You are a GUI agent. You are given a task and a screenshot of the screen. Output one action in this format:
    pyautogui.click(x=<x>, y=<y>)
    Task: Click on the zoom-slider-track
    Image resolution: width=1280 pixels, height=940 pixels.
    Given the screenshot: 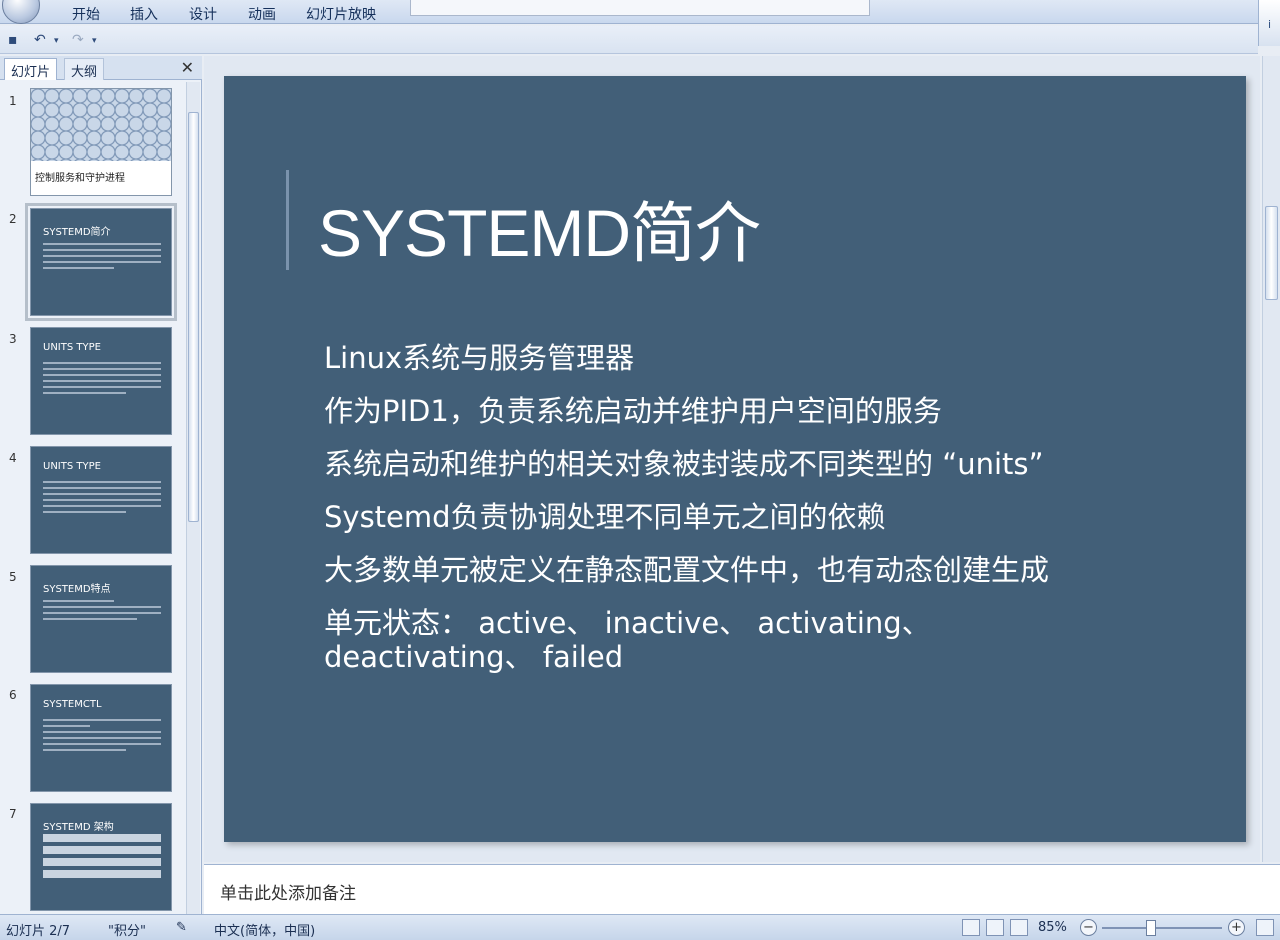 What is the action you would take?
    pyautogui.click(x=1162, y=928)
    